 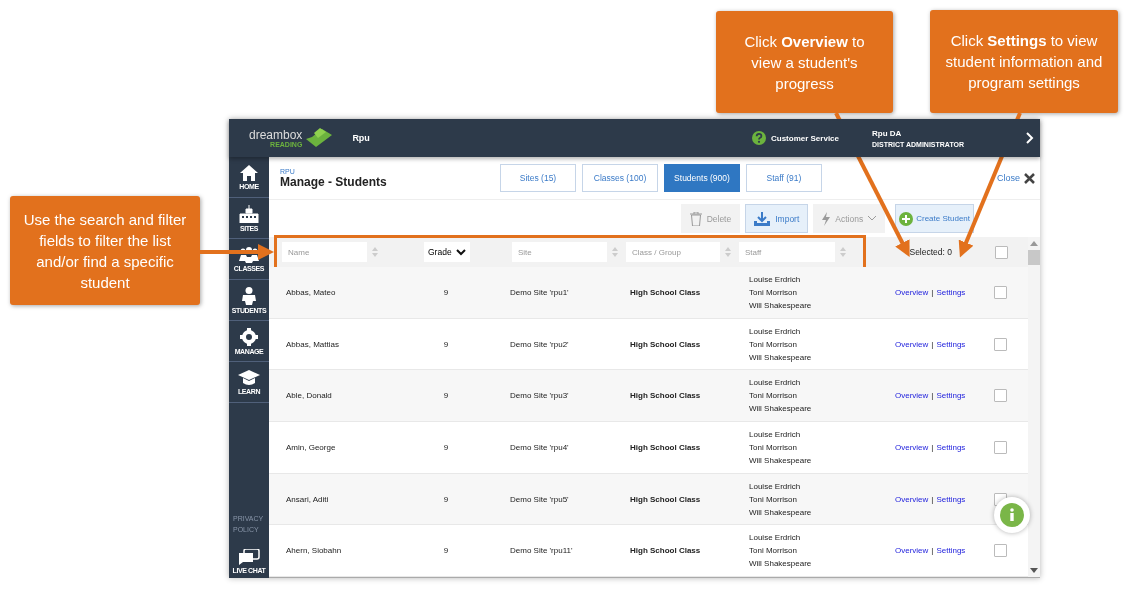 I want to click on scroll-down-icon, so click(x=1034, y=570).